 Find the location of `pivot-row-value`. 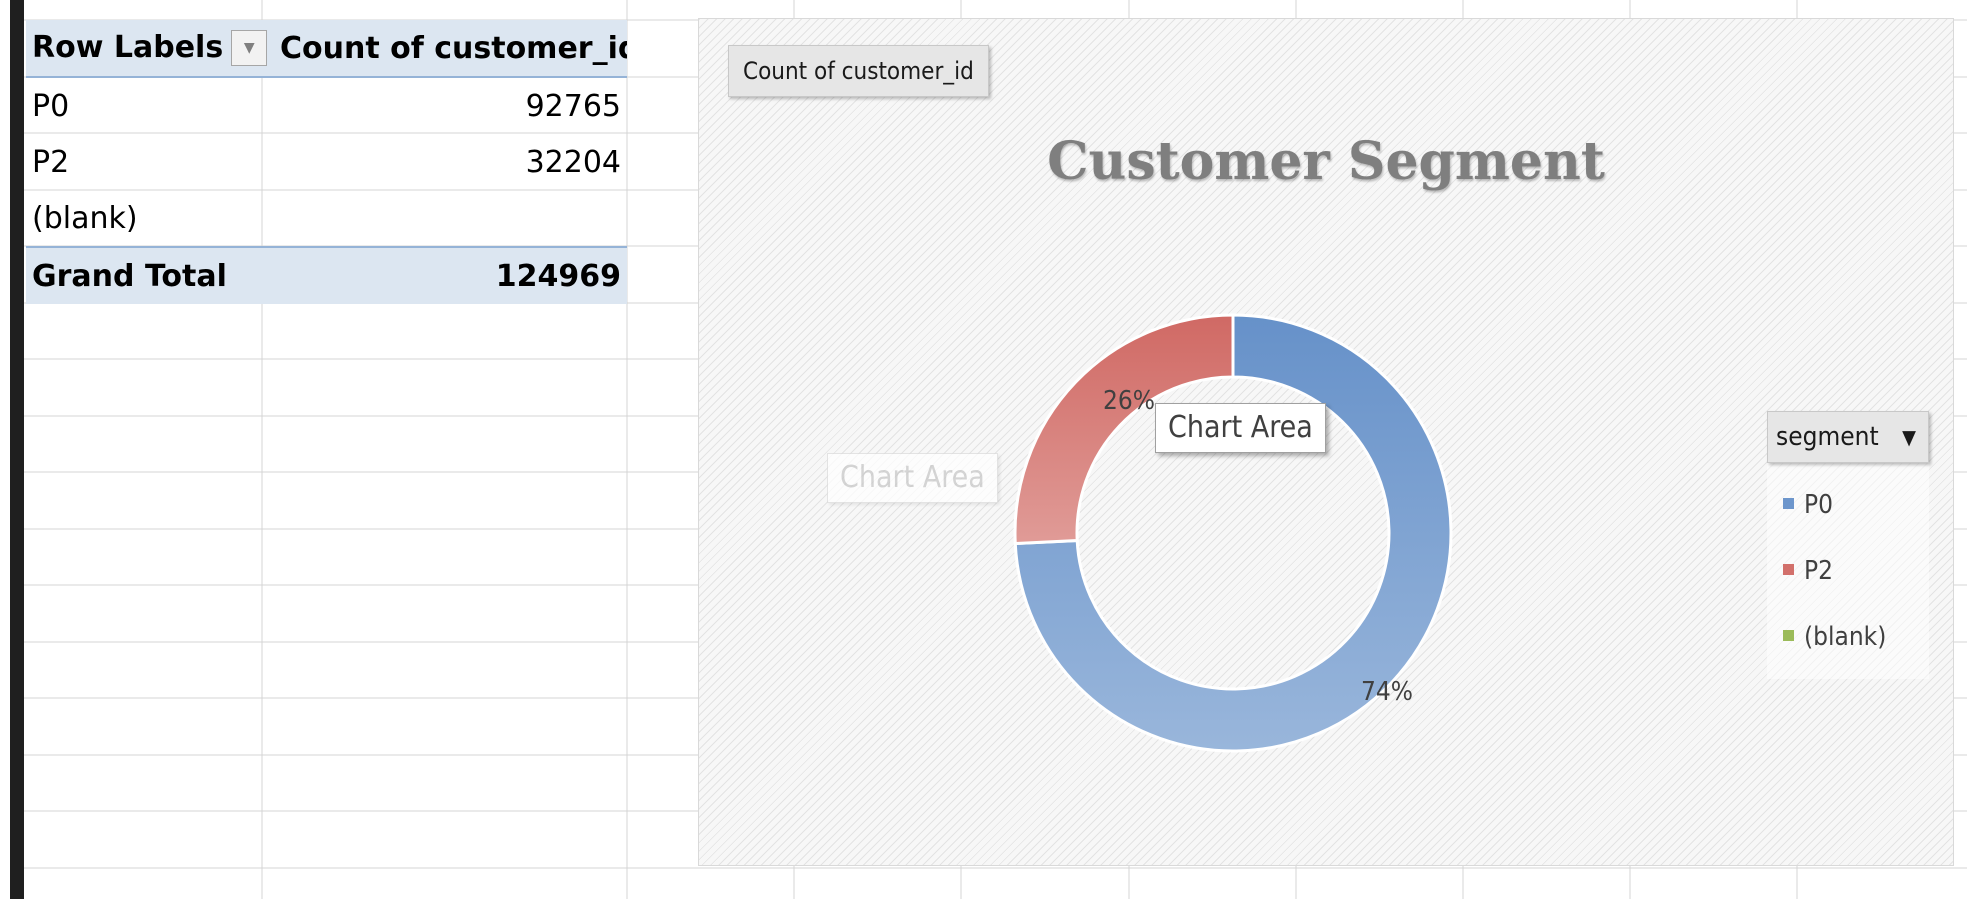

pivot-row-value is located at coordinates (450, 218).